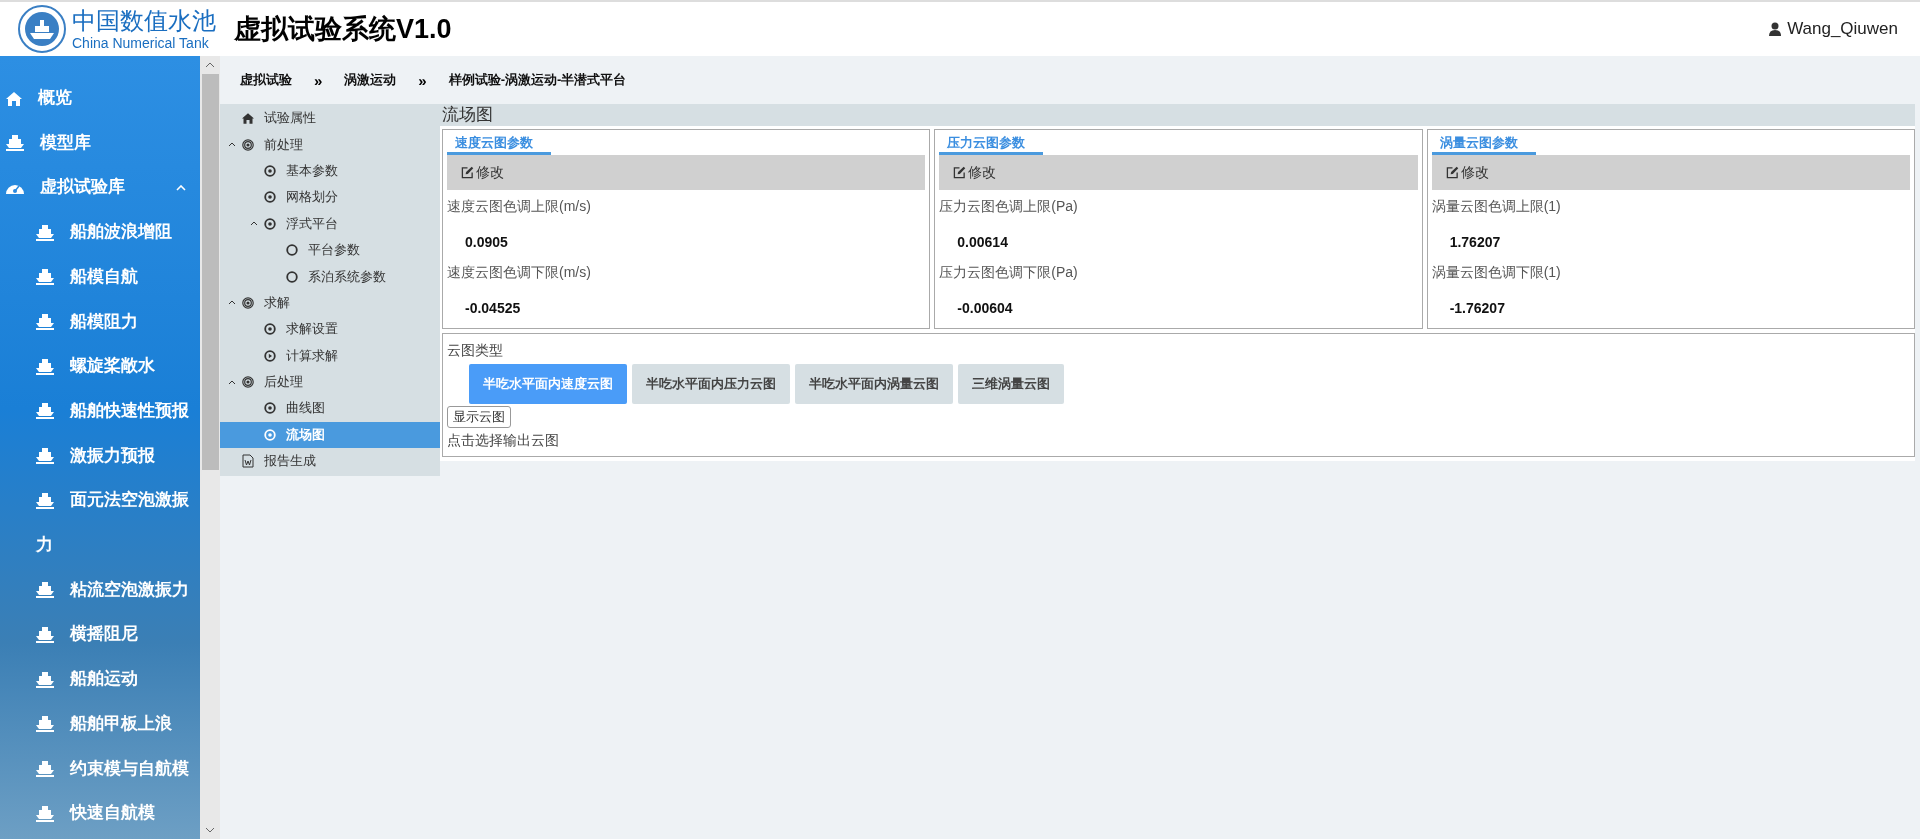 This screenshot has height=839, width=1920. I want to click on sidebar-item: 船模阻力, so click(100, 322).